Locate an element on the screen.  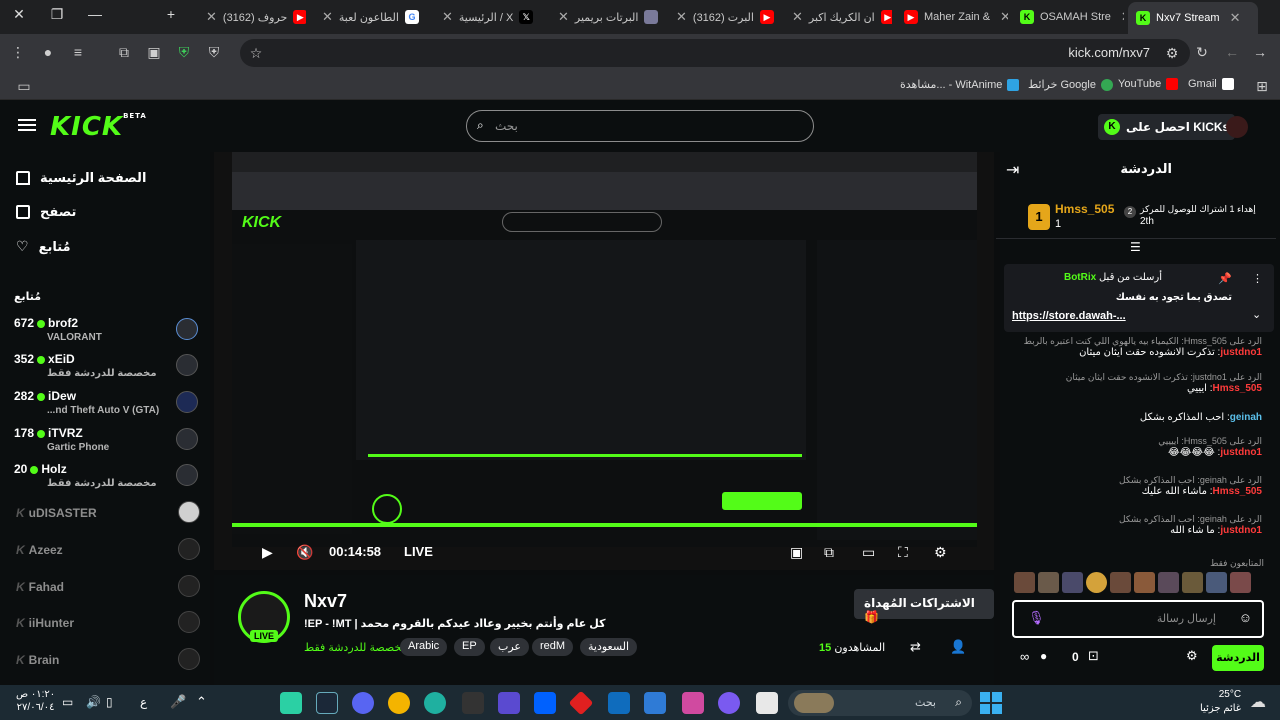
reload-icon: ↻ is located at coordinates (1202, 52).